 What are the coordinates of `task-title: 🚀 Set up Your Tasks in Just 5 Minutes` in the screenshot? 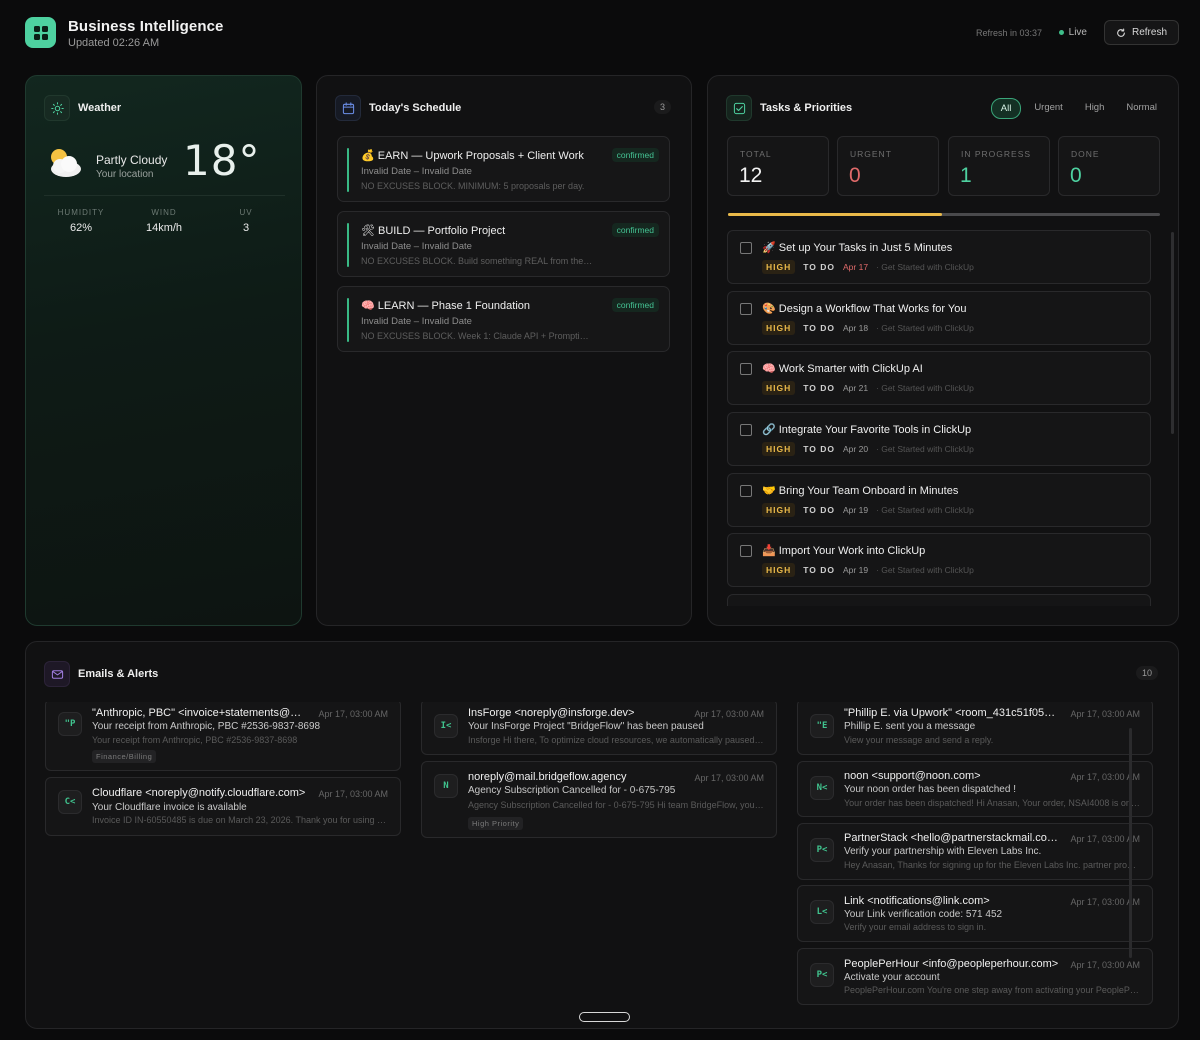 It's located at (857, 248).